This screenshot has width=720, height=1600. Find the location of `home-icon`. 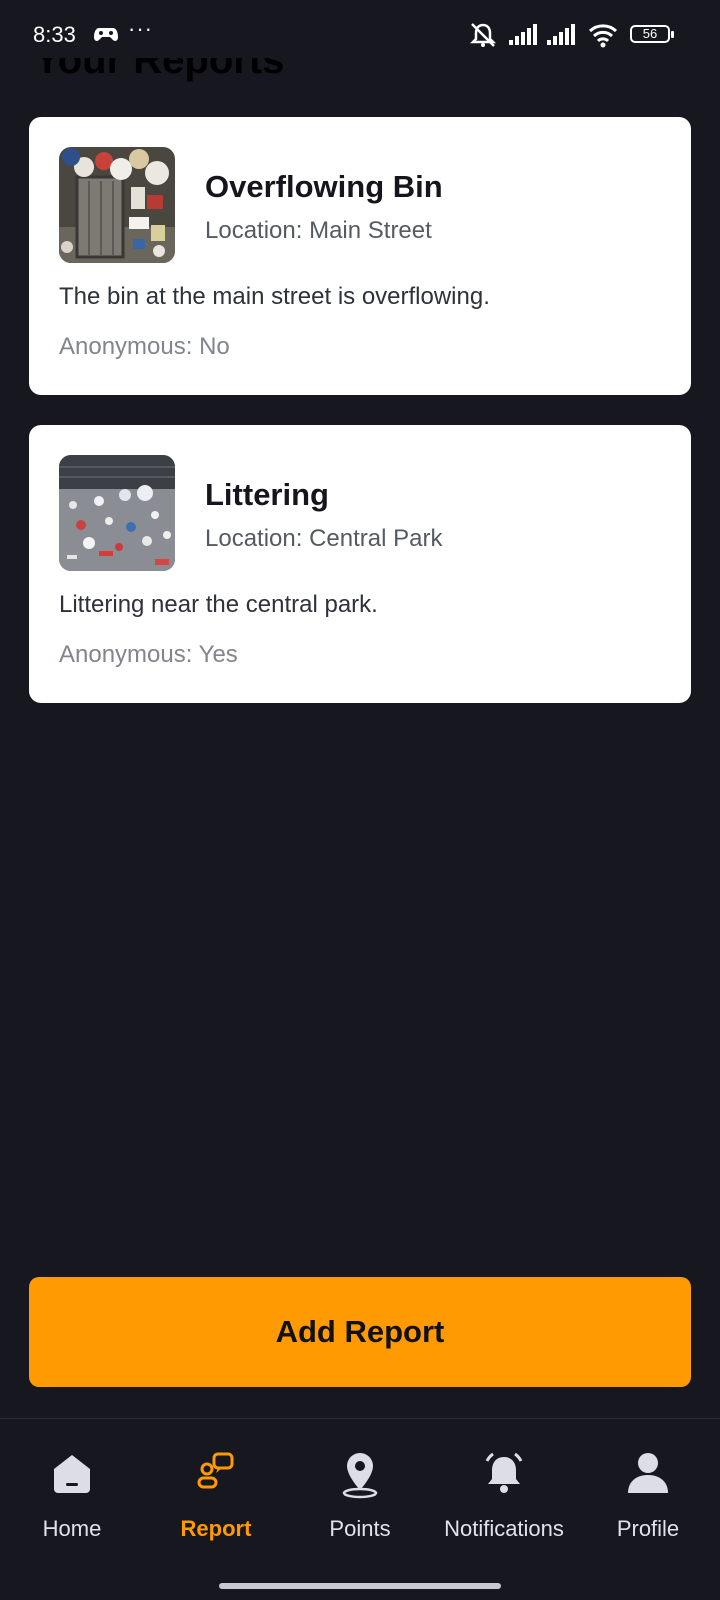

home-icon is located at coordinates (72, 1474).